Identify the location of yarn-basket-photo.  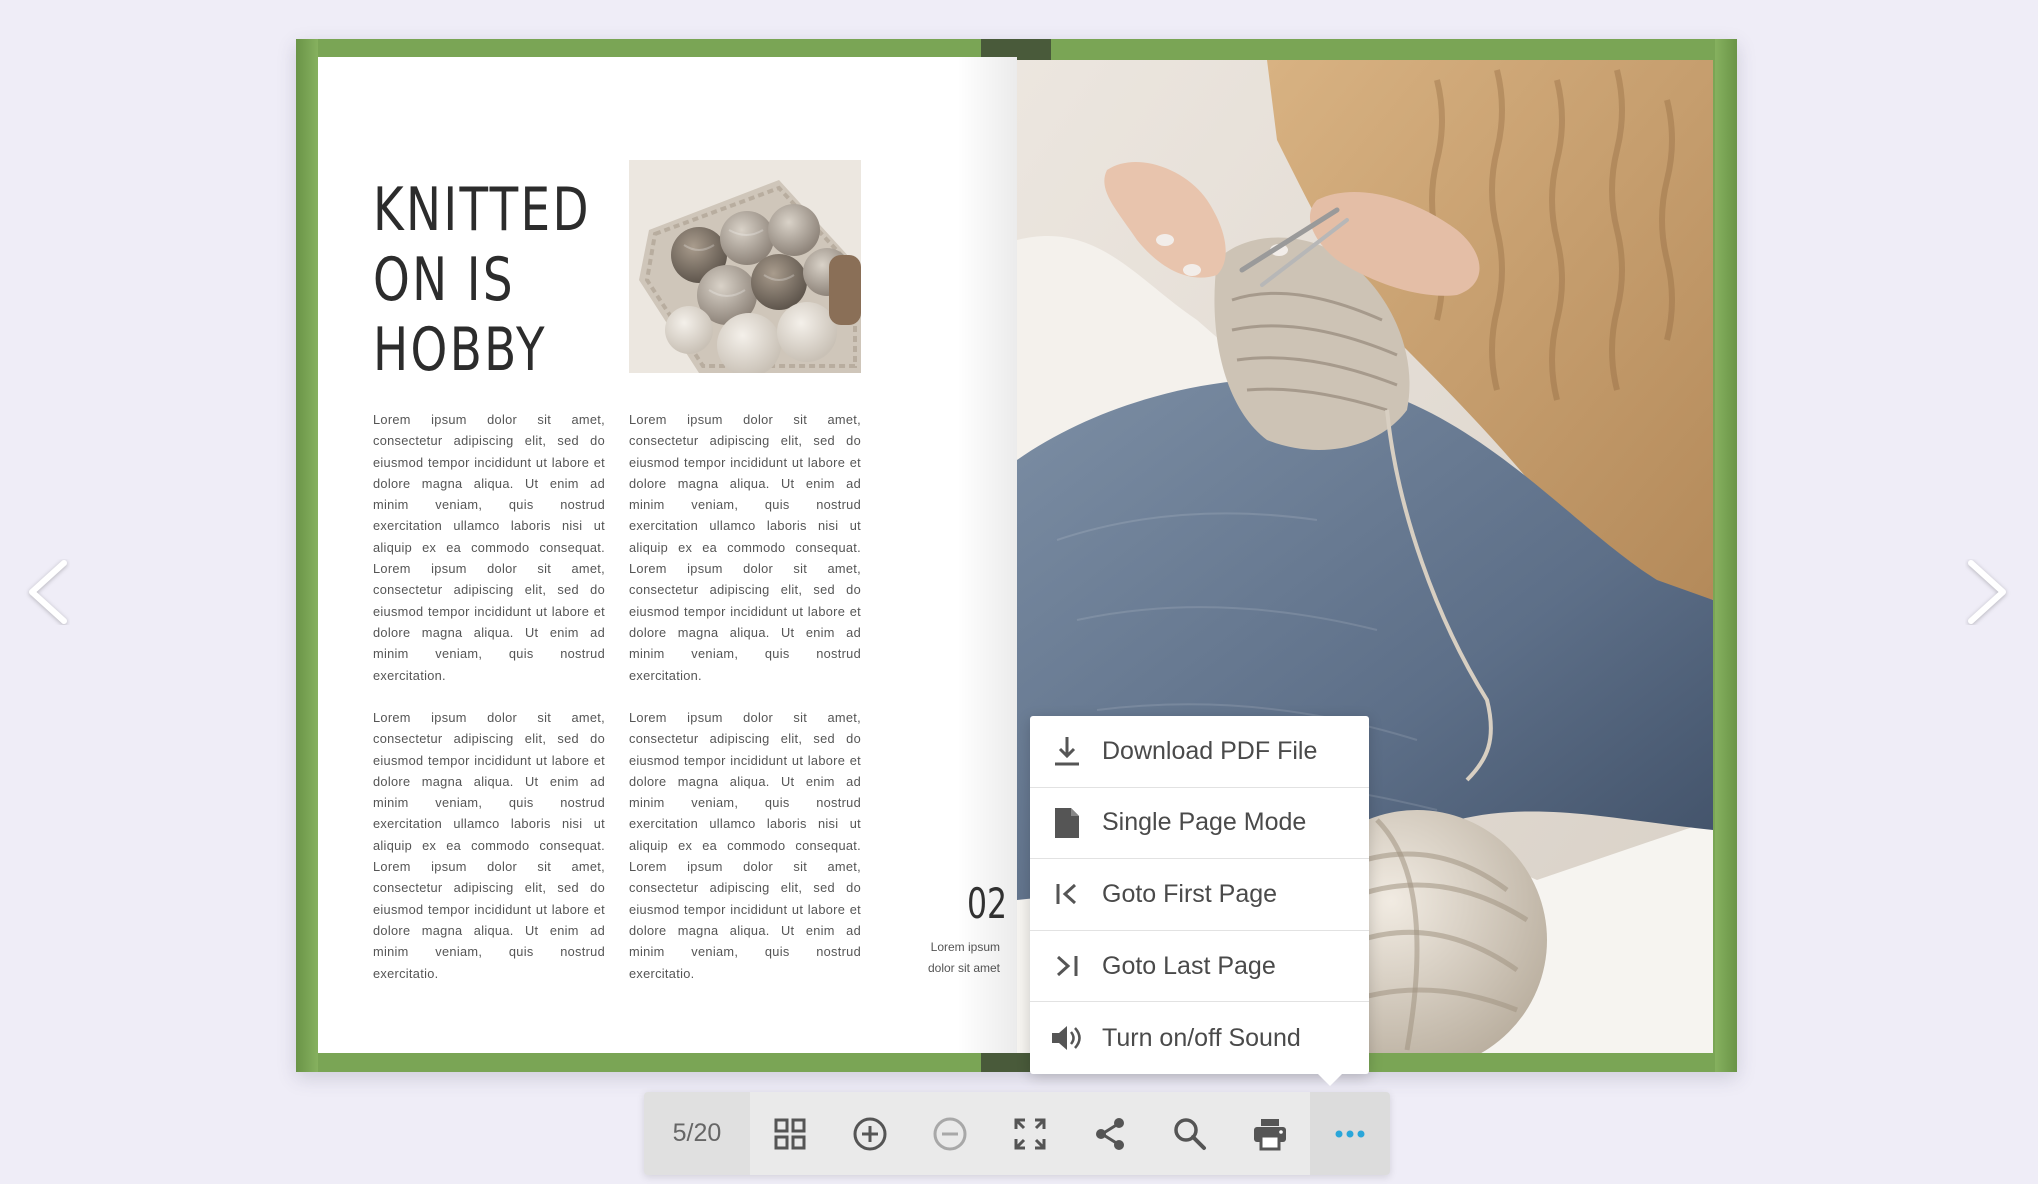
(745, 266).